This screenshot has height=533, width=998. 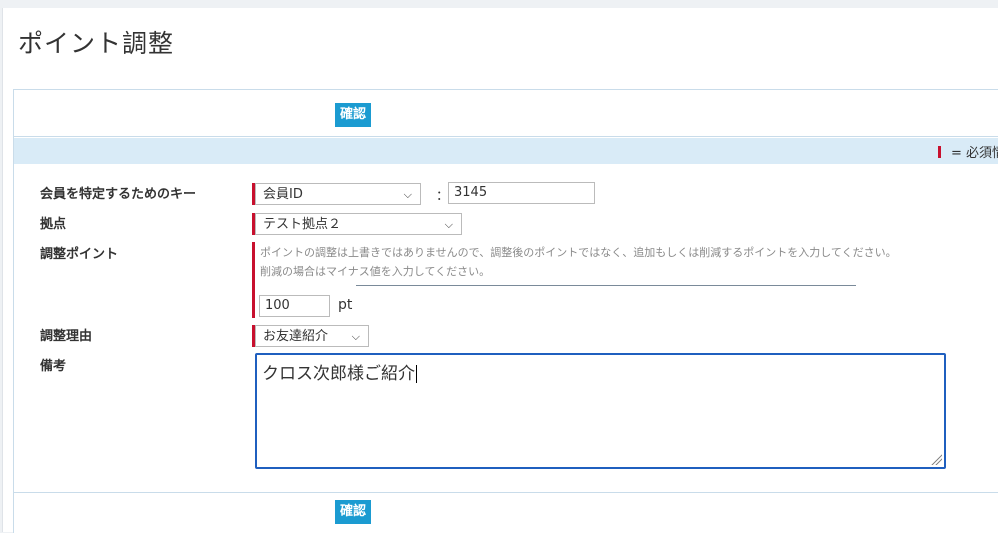 I want to click on required-legend-bar, so click(x=506, y=151).